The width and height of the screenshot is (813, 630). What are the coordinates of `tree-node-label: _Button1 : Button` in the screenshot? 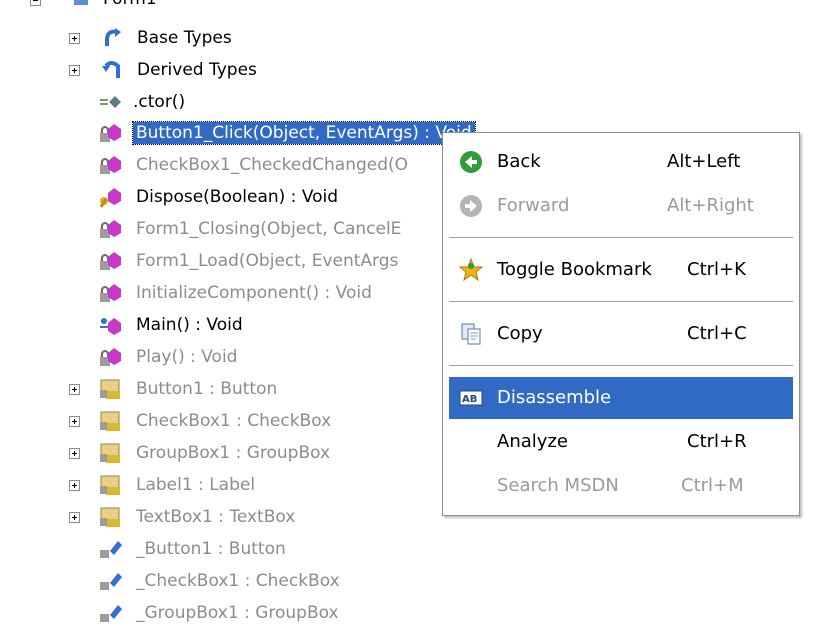 It's located at (211, 549).